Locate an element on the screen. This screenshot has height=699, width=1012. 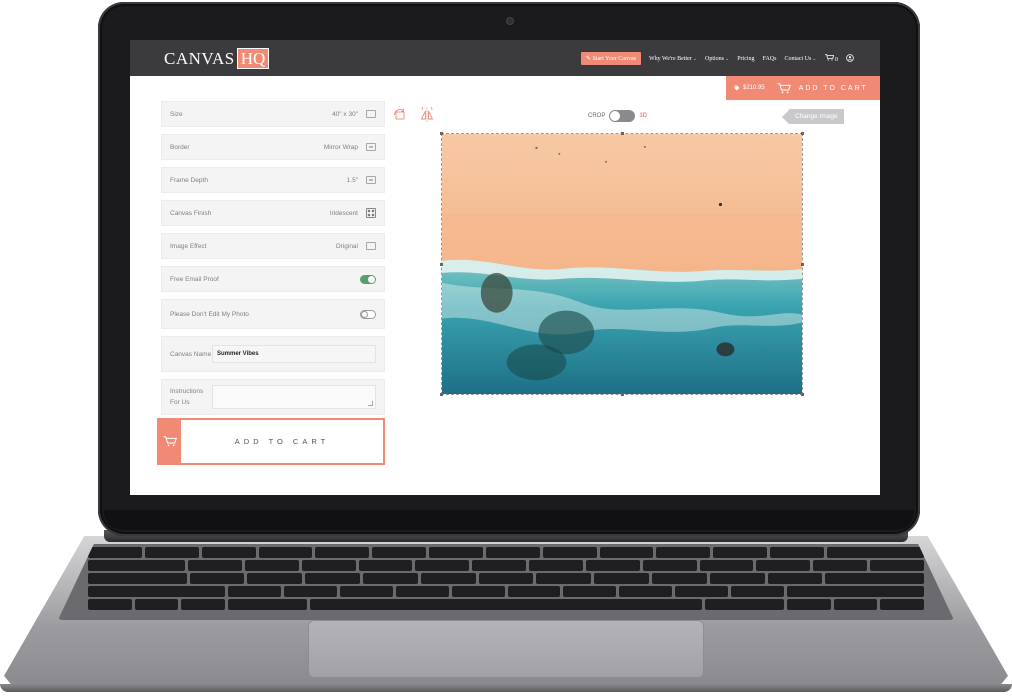
nav-why-better-label: Why We're Better is located at coordinates (670, 58).